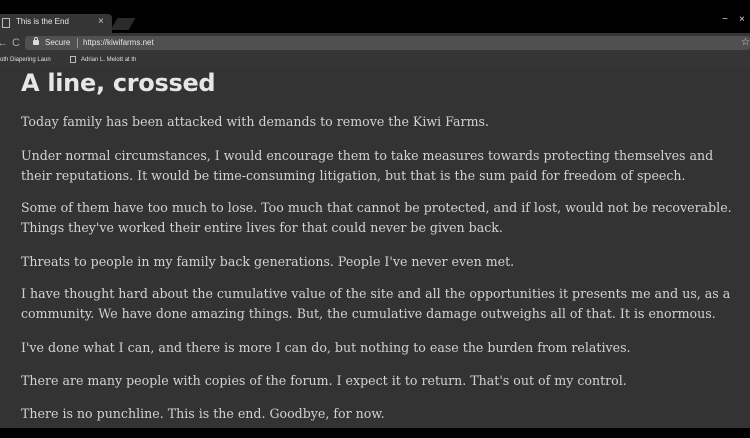 This screenshot has width=750, height=438. Describe the element at coordinates (123, 24) in the screenshot. I see `new-tab-button` at that location.